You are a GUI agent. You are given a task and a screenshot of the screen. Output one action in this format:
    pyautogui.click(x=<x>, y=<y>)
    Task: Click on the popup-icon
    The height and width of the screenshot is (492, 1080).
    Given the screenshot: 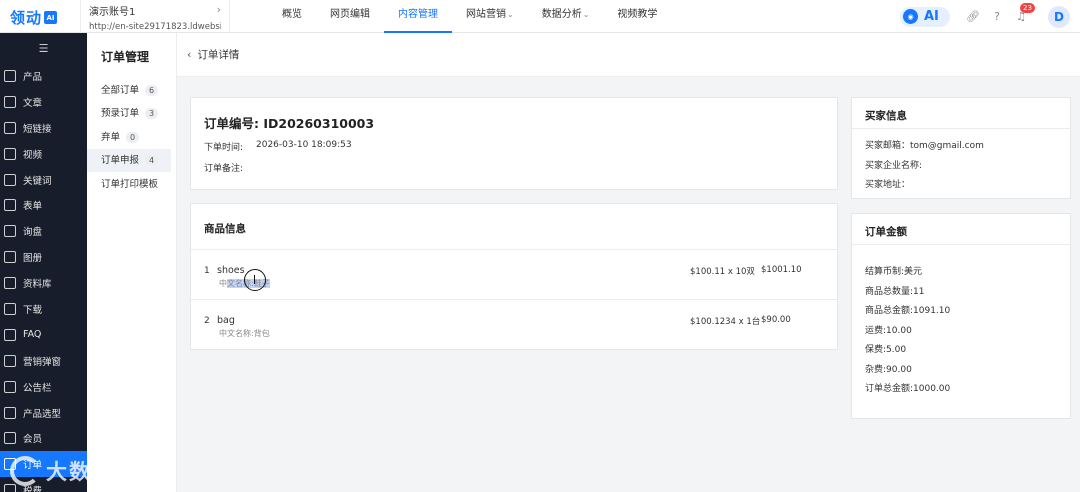 What is the action you would take?
    pyautogui.click(x=10, y=360)
    